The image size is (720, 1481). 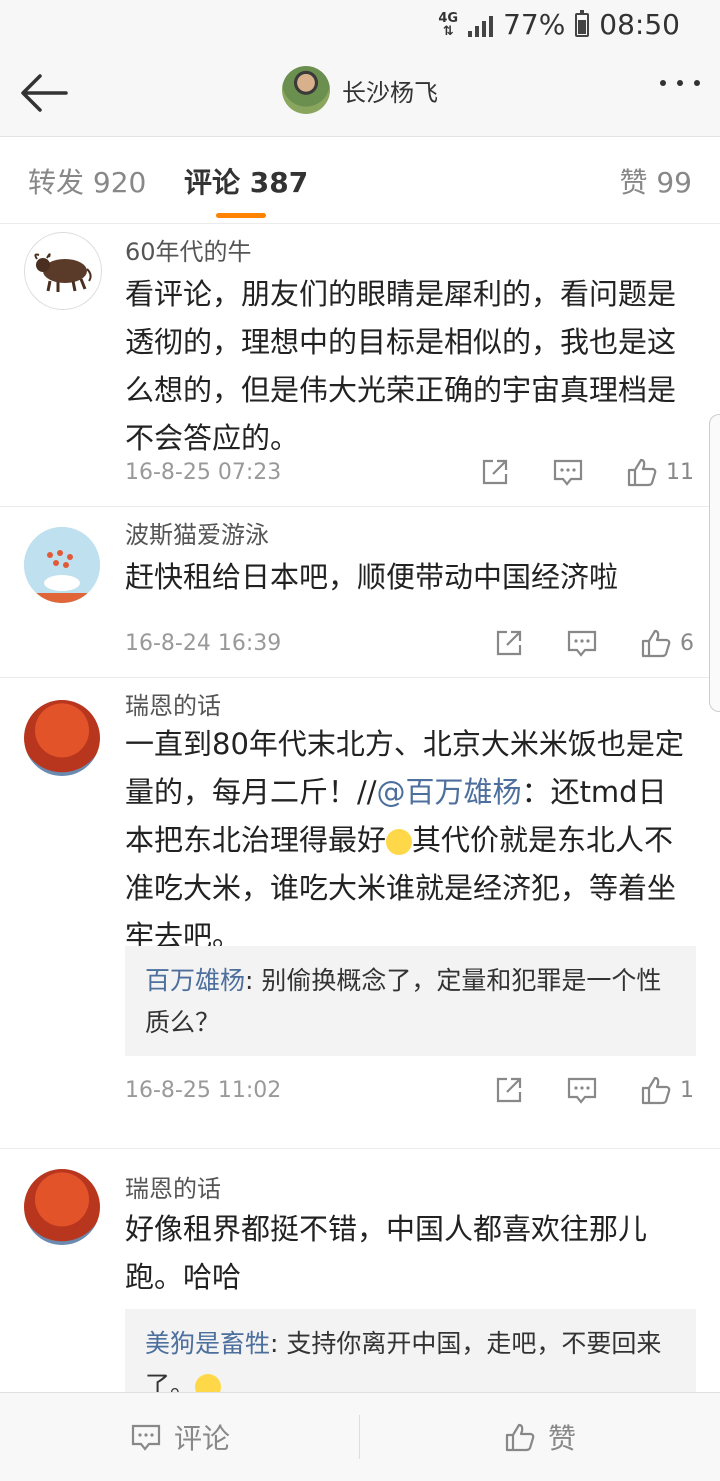 I want to click on tab-bar: 转发 920 评论 387 赞 99, so click(x=360, y=180).